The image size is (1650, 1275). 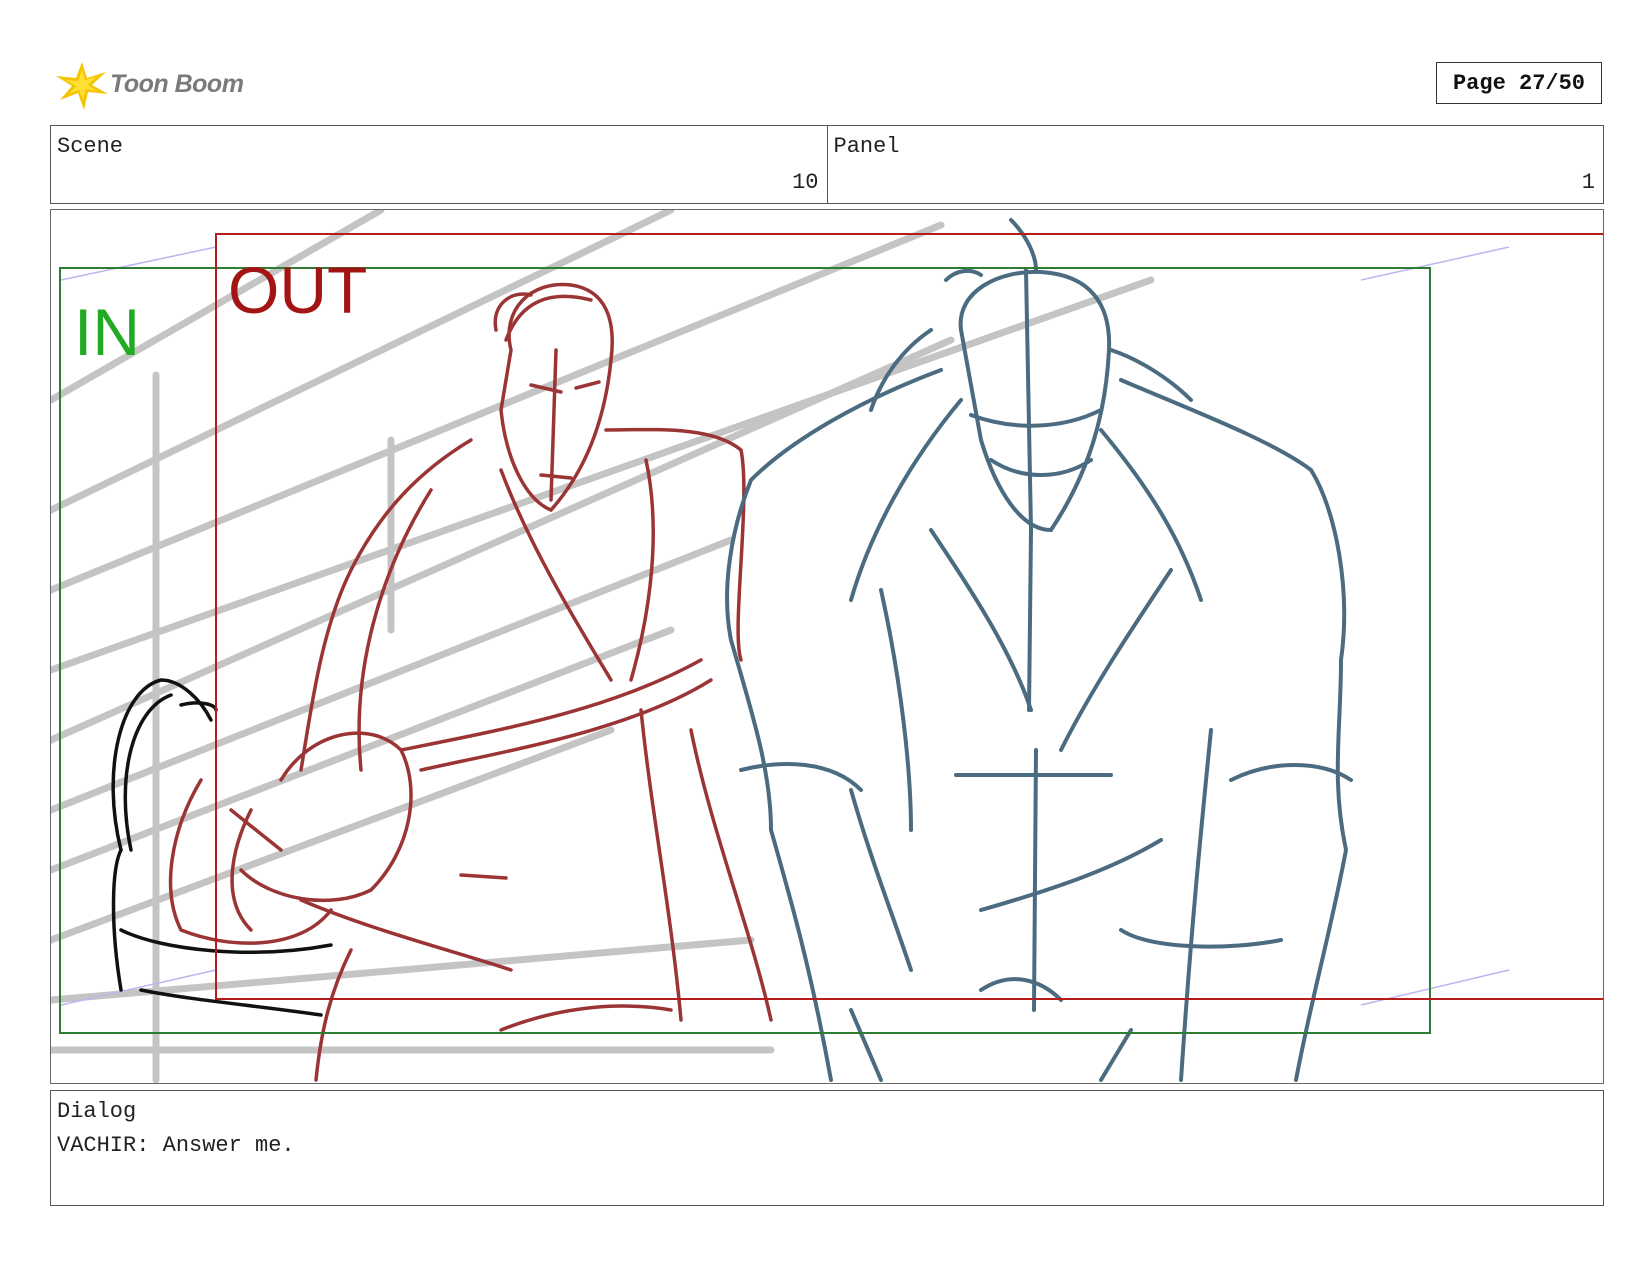 What do you see at coordinates (297, 290) in the screenshot?
I see `out-frame-label: OUT` at bounding box center [297, 290].